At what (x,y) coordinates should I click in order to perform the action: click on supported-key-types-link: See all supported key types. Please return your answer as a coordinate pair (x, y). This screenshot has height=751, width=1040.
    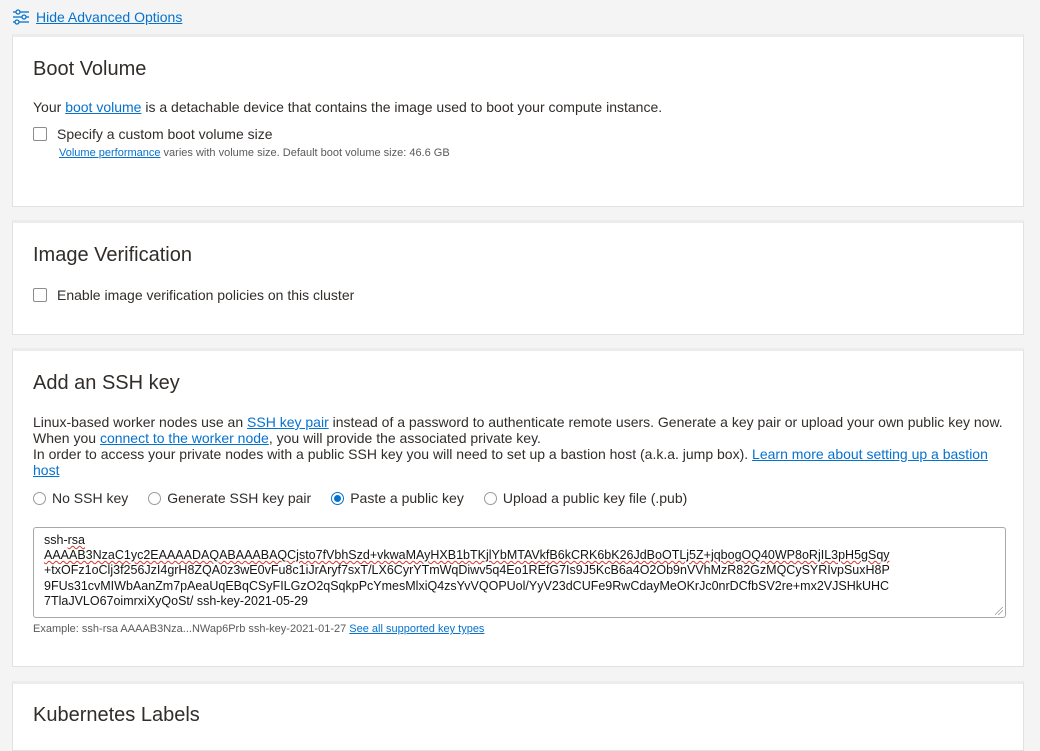
    Looking at the image, I should click on (416, 629).